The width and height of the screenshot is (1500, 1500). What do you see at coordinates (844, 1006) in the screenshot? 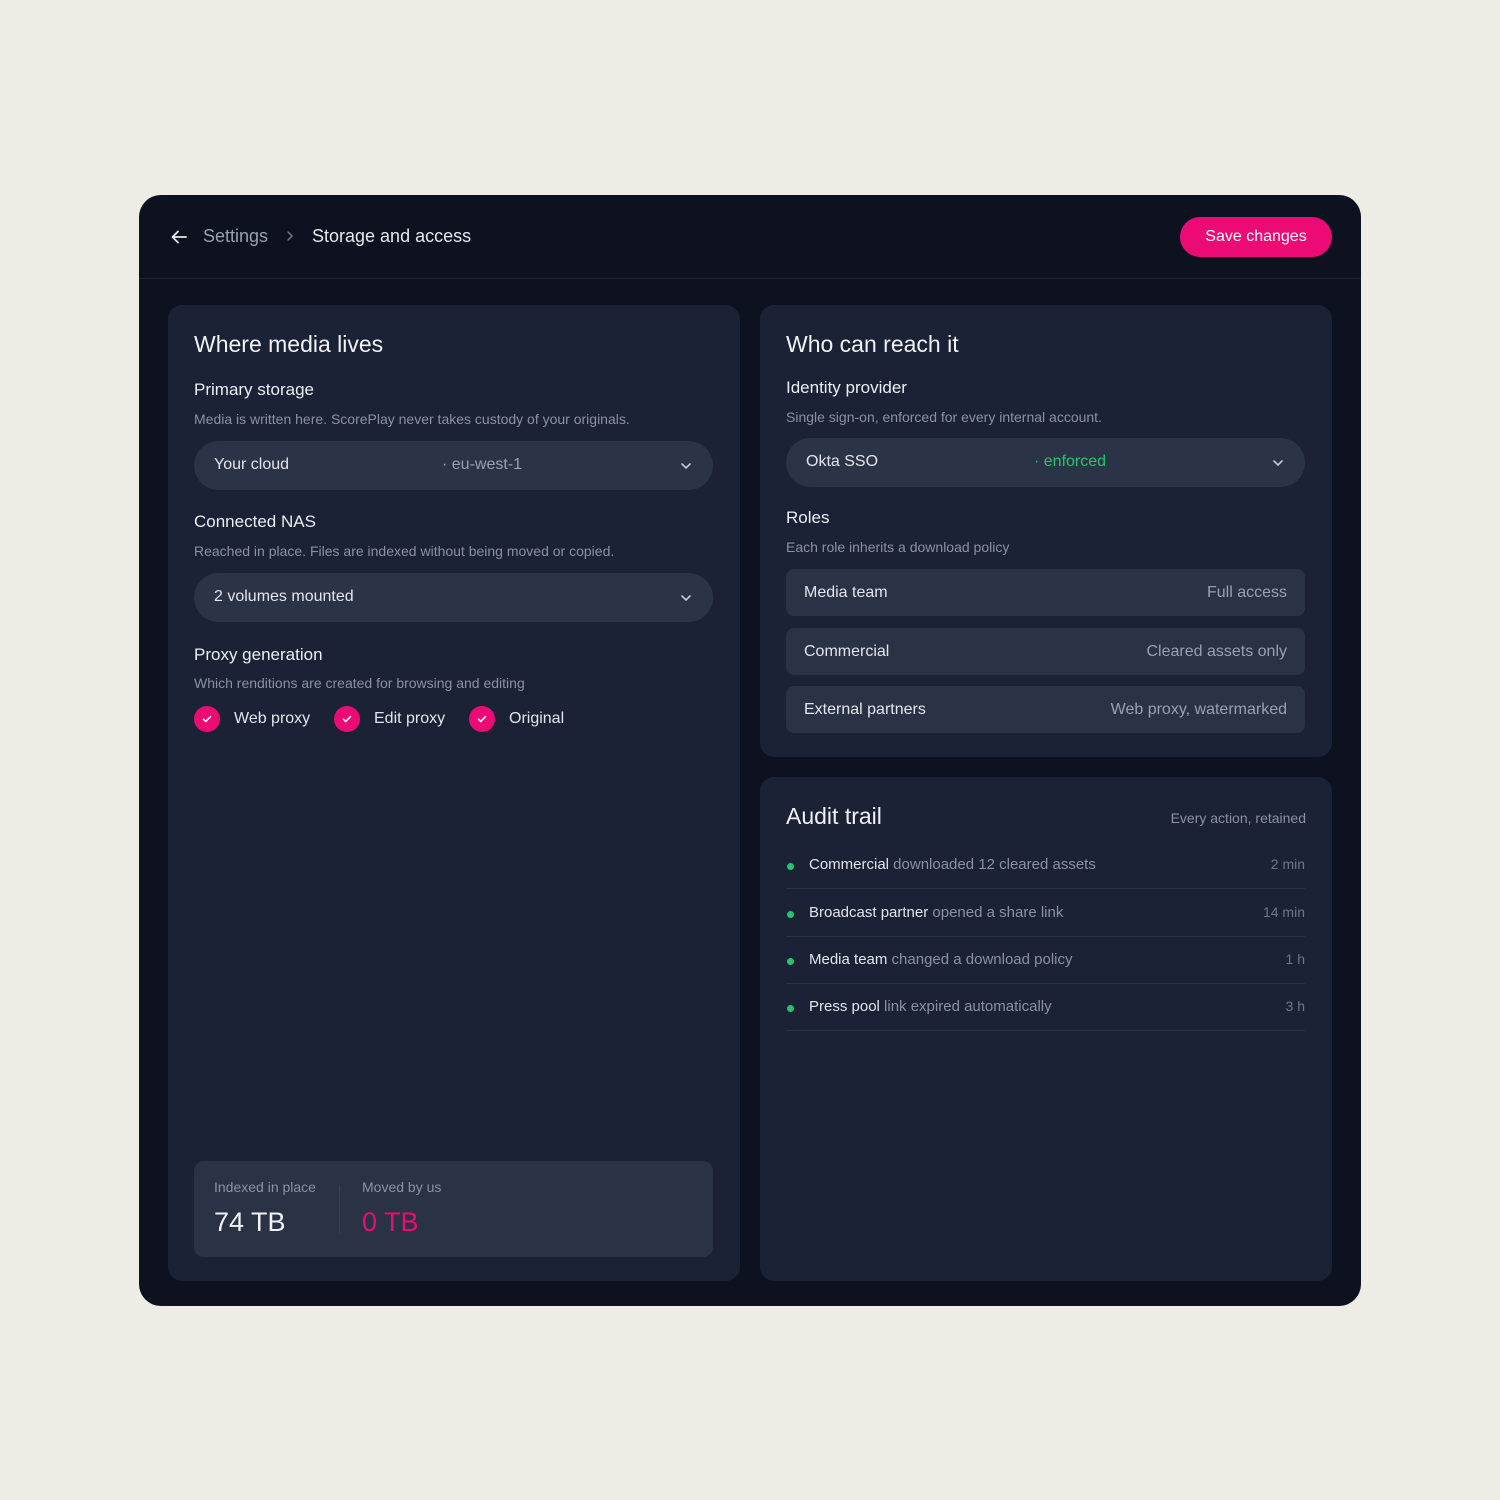
I see `audit-actor: Press pool` at bounding box center [844, 1006].